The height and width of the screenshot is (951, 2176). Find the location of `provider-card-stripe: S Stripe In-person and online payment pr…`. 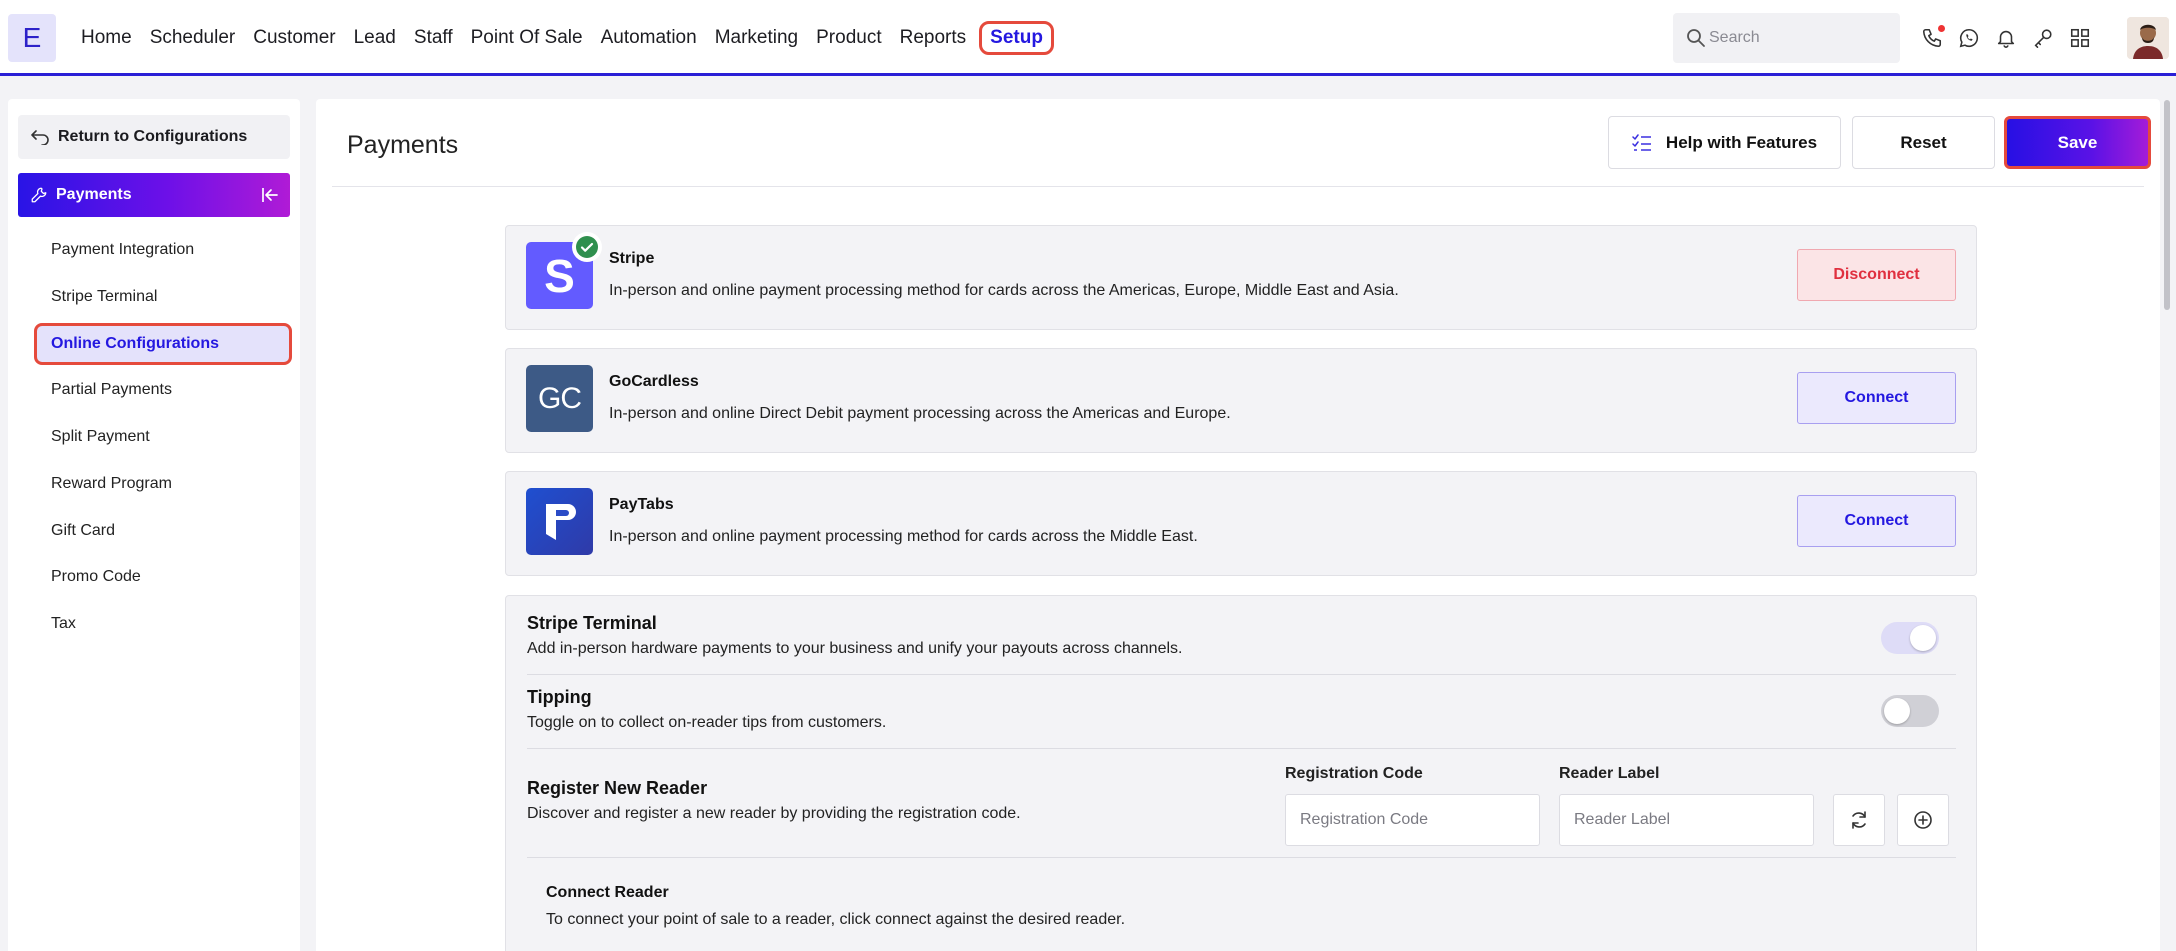

provider-card-stripe: S Stripe In-person and online payment pr… is located at coordinates (1241, 277).